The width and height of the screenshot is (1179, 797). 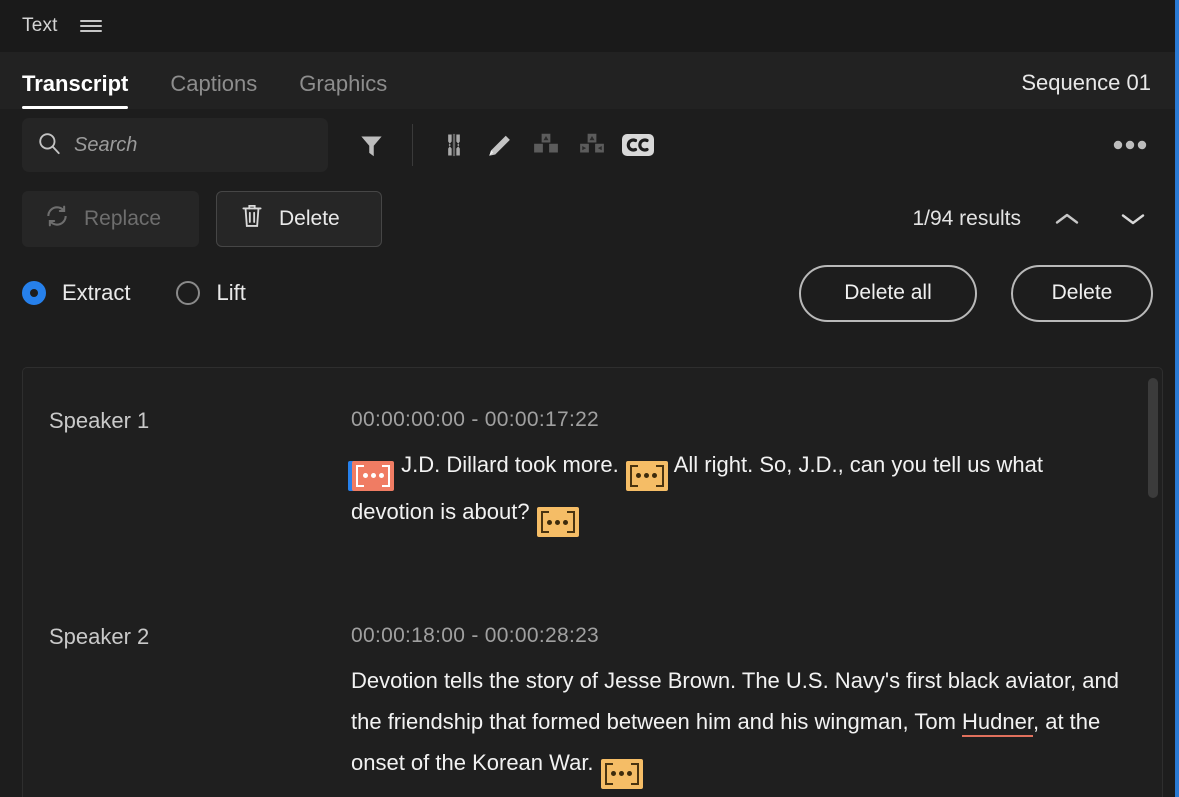 I want to click on chevron-up-icon, so click(x=1067, y=219).